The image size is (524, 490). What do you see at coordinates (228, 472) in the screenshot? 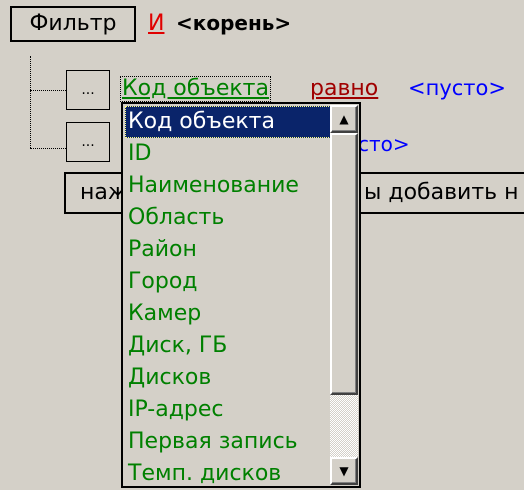
I see `dropdown-item: Темп. дисков` at bounding box center [228, 472].